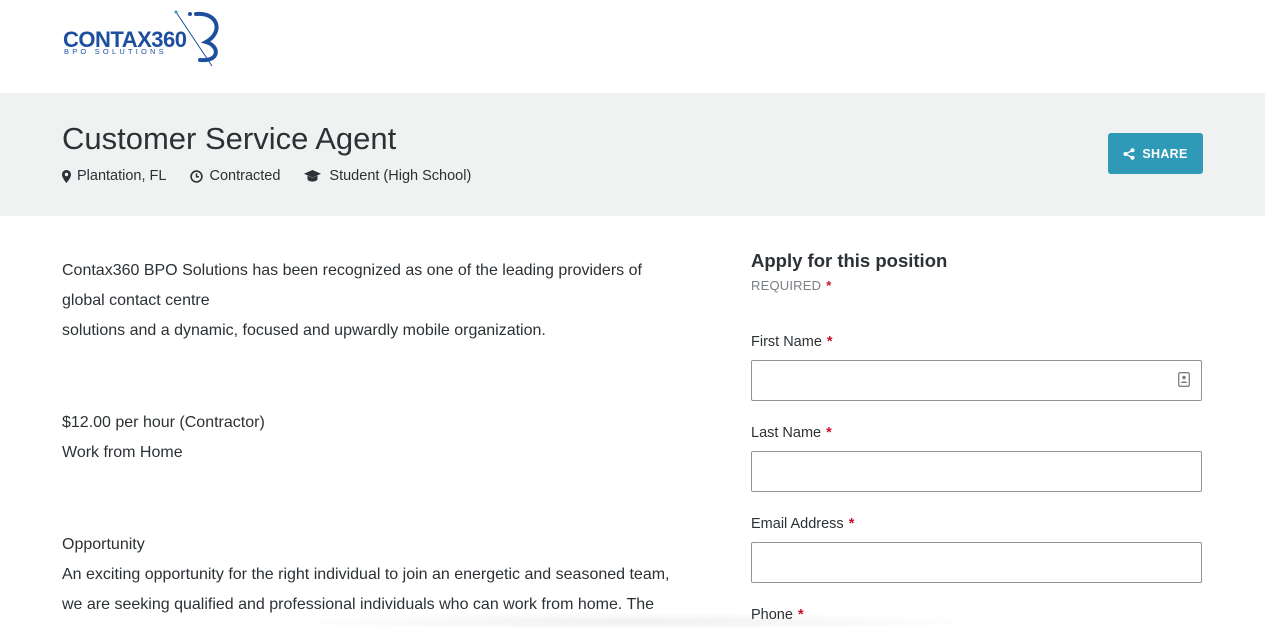  I want to click on first-name-label: First Name *, so click(976, 342).